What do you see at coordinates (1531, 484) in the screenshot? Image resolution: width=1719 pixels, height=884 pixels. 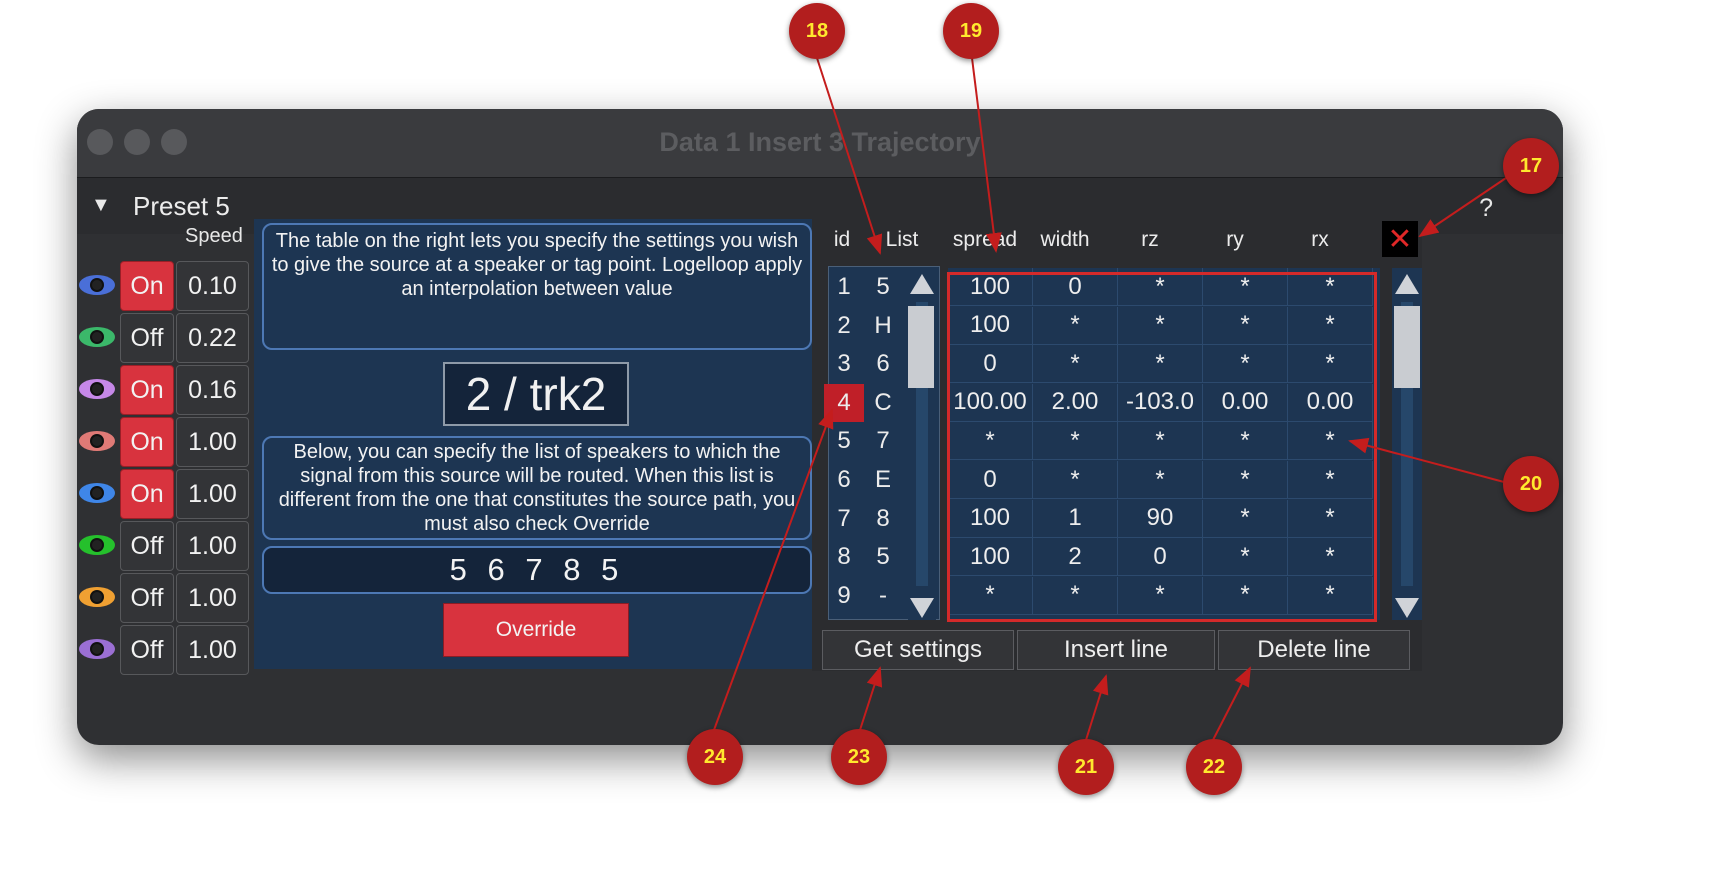 I see `callout-20: 20` at bounding box center [1531, 484].